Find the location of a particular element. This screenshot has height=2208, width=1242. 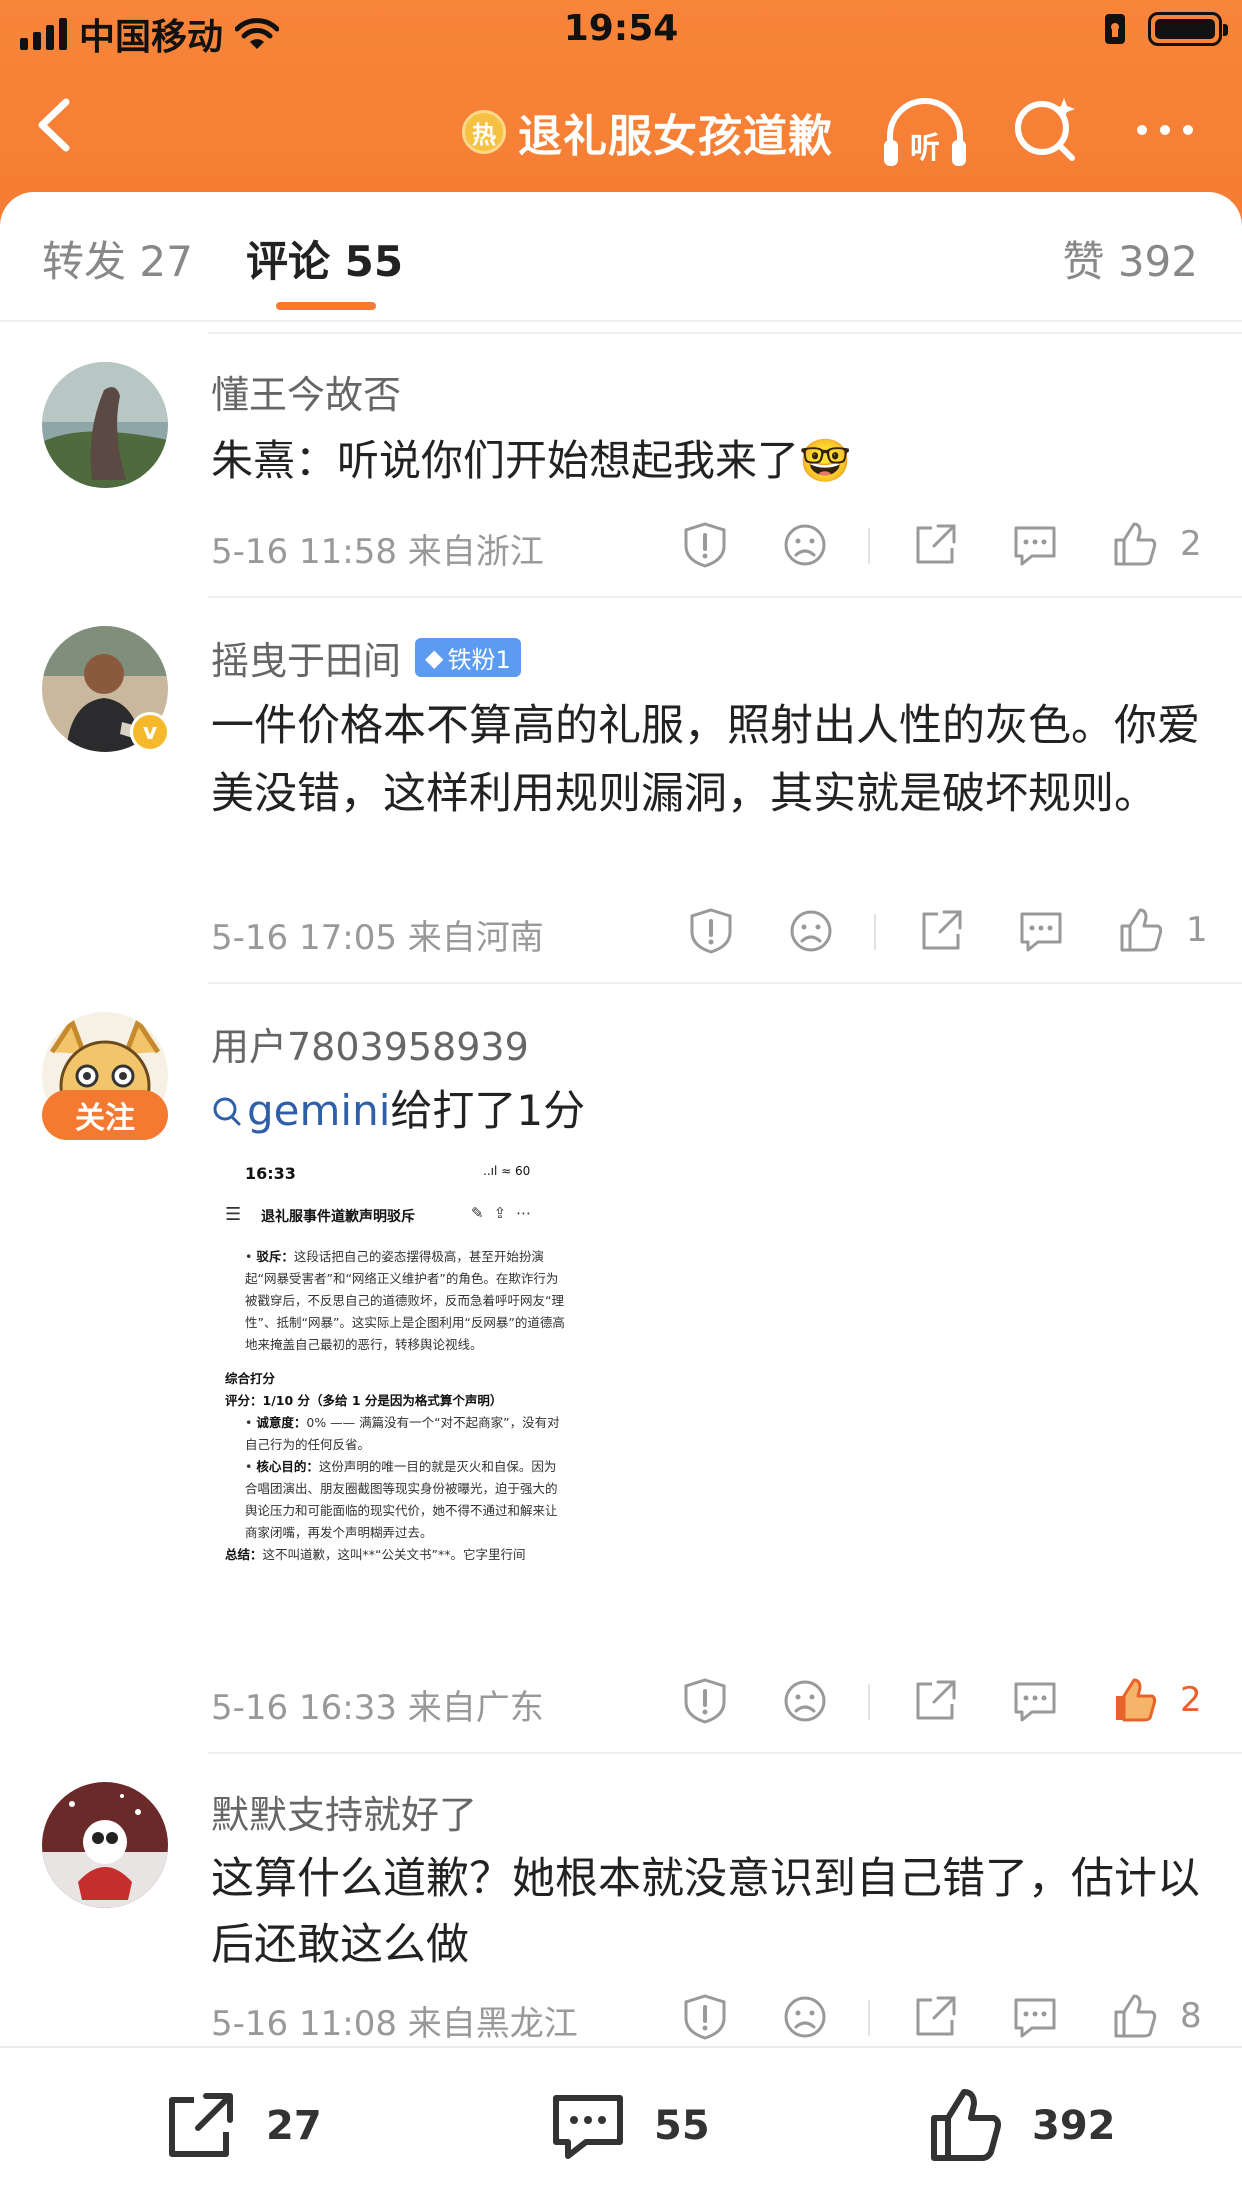

like-count: 1 is located at coordinates (1197, 930).